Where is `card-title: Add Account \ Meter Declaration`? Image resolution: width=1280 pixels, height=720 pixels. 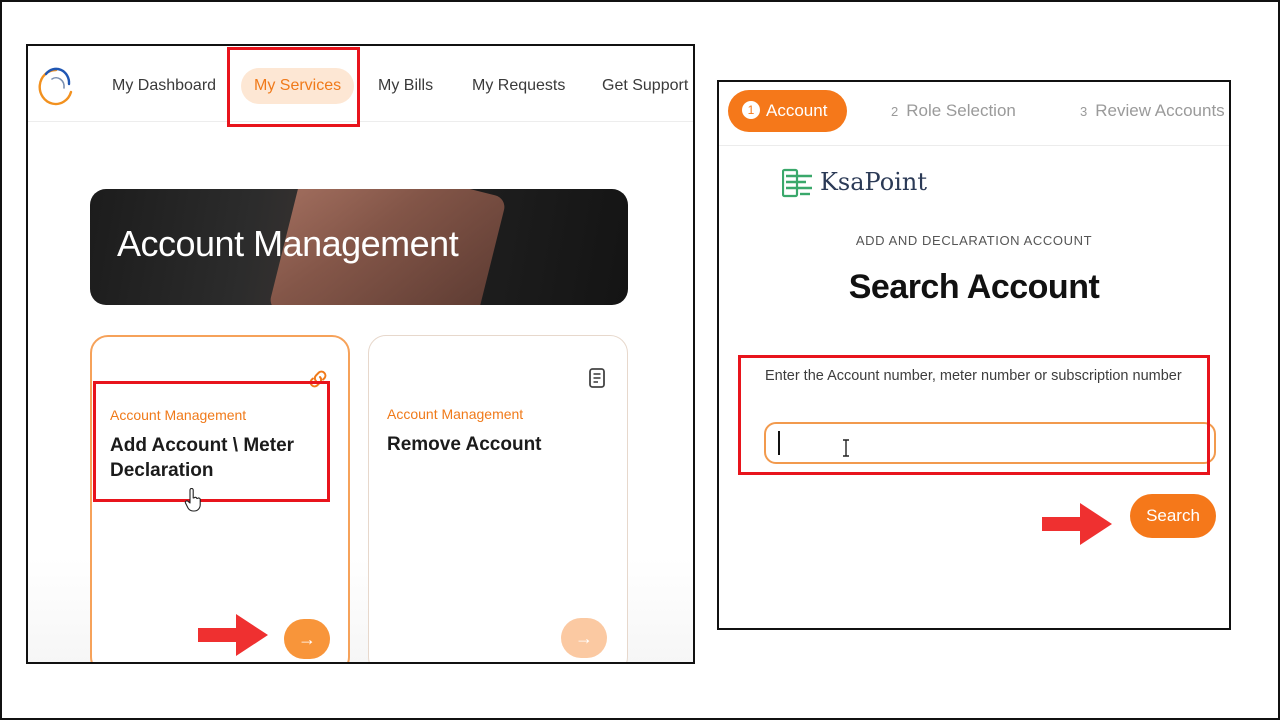 card-title: Add Account \ Meter Declaration is located at coordinates (220, 458).